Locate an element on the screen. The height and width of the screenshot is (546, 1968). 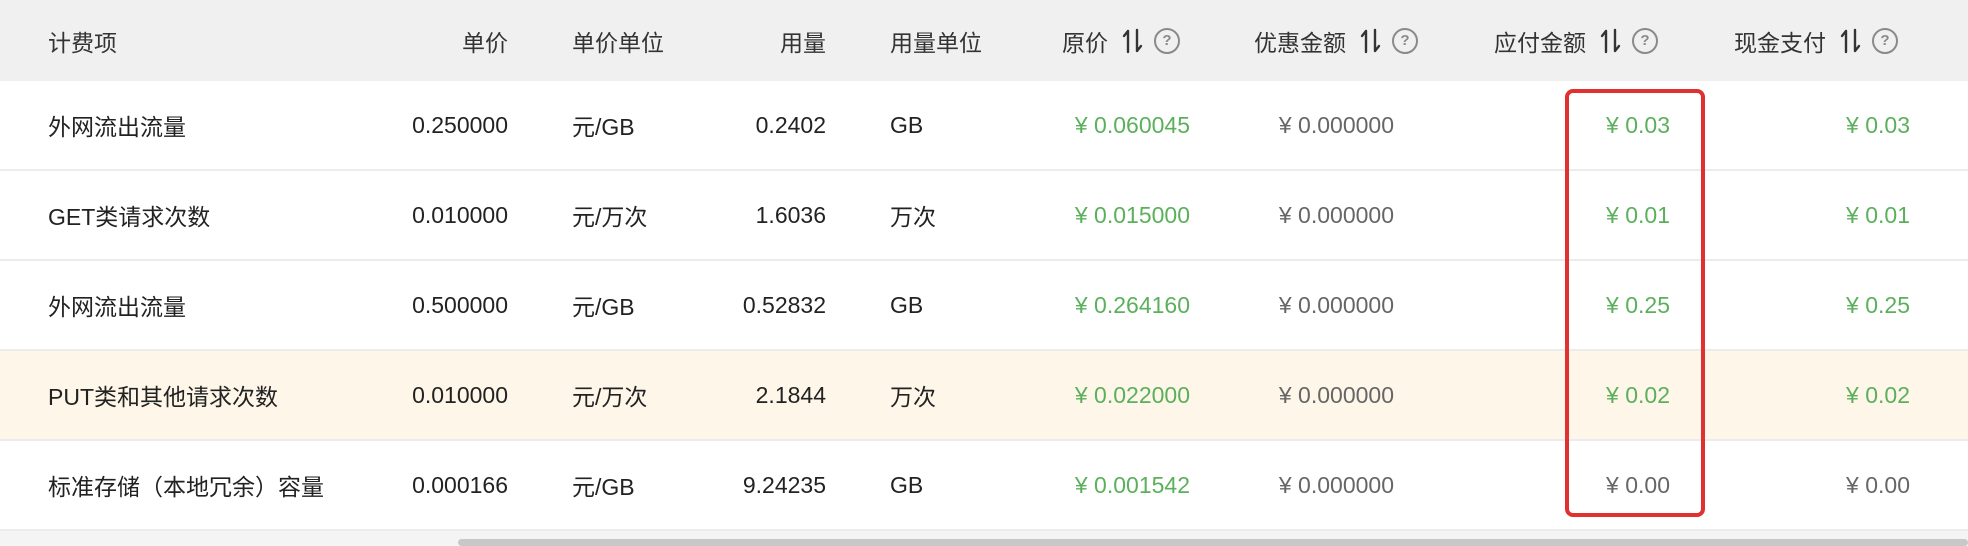
cell-usage: 9.24235 is located at coordinates (784, 484).